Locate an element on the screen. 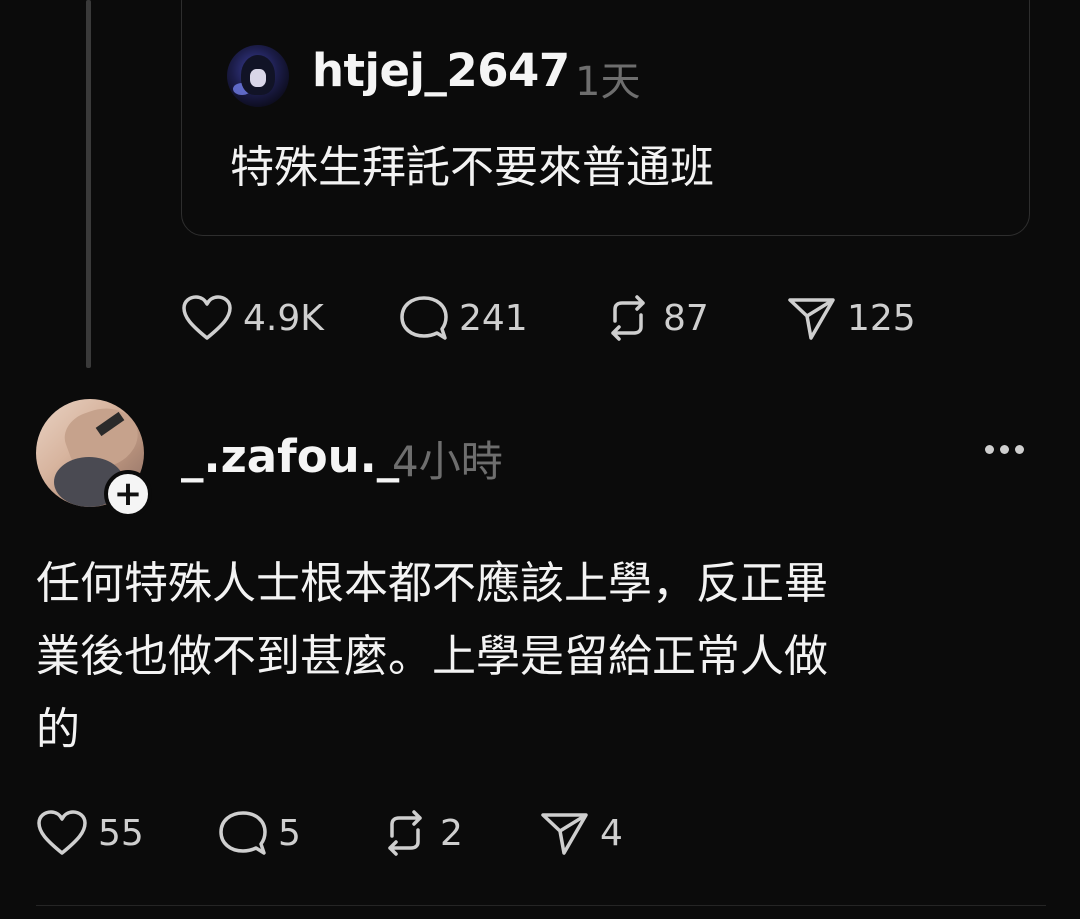 Image resolution: width=1080 pixels, height=919 pixels. more-options-icon is located at coordinates (1004, 449).